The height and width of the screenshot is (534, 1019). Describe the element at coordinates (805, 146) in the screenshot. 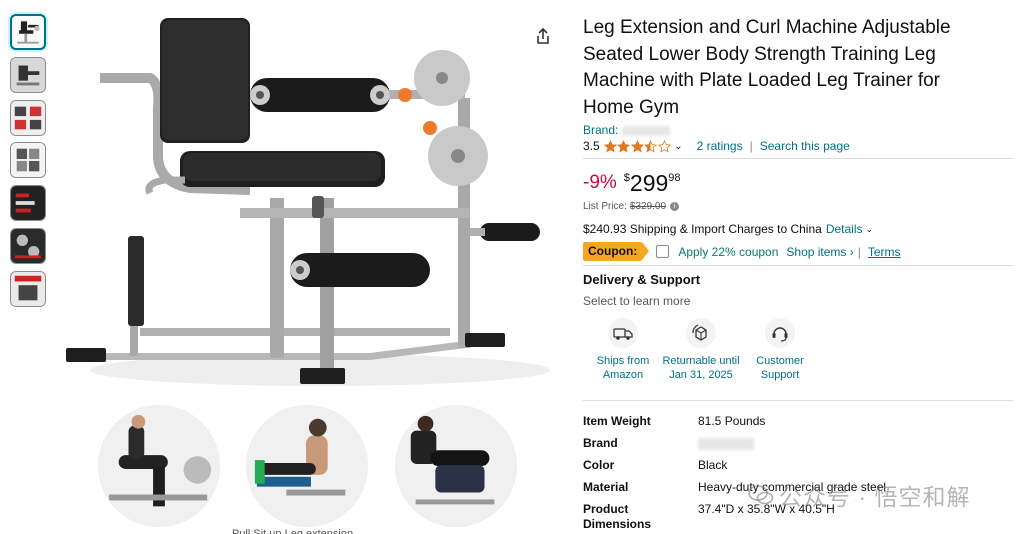

I see `search-page-link: Search this page` at that location.